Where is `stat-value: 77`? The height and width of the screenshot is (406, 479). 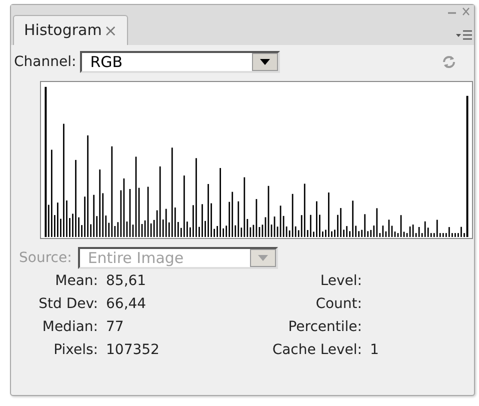 stat-value: 77 is located at coordinates (115, 327).